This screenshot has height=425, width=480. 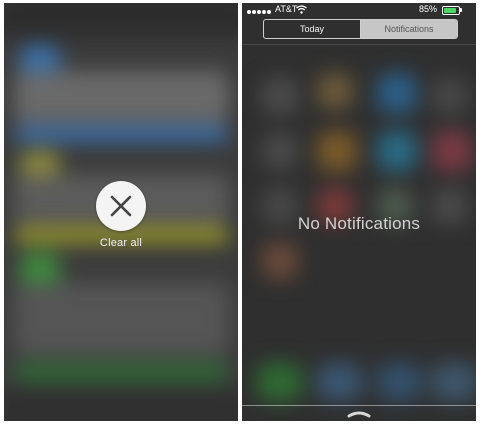 I want to click on carrier-name: AT&T, so click(x=286, y=9).